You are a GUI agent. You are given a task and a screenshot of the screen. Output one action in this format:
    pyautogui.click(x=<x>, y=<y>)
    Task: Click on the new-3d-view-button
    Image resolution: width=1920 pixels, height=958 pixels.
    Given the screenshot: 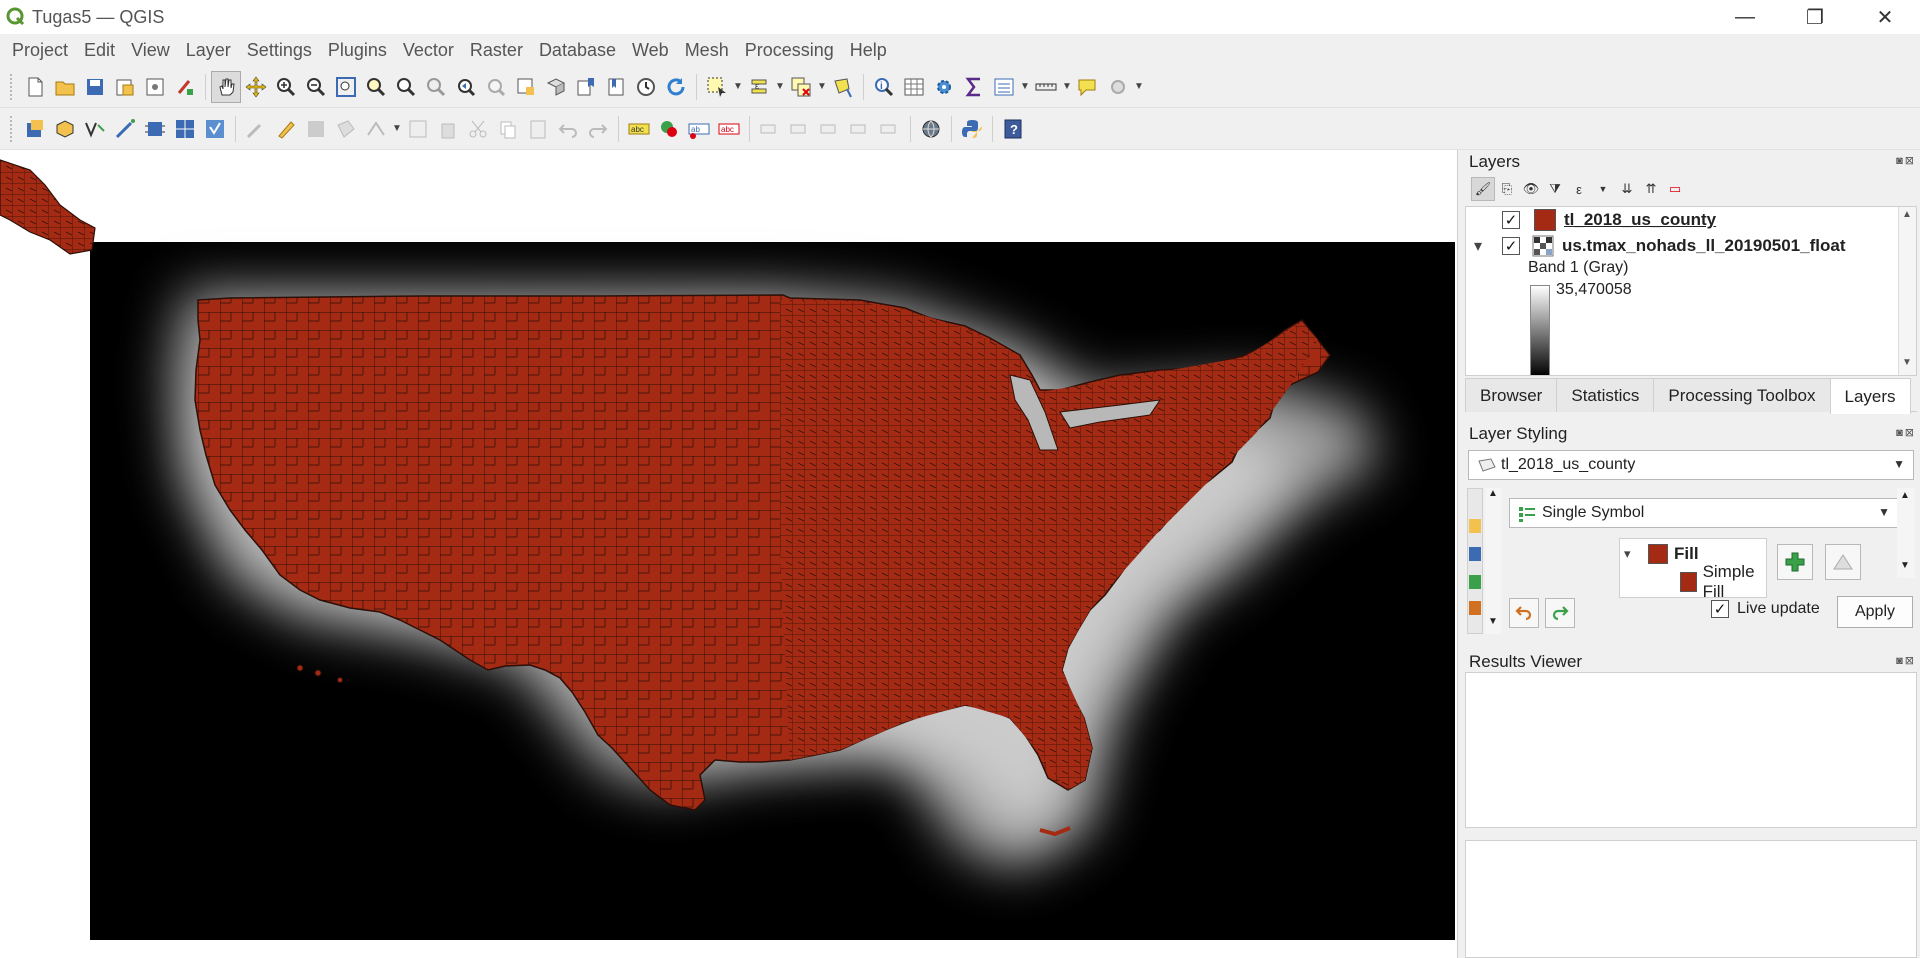 What is the action you would take?
    pyautogui.click(x=556, y=87)
    